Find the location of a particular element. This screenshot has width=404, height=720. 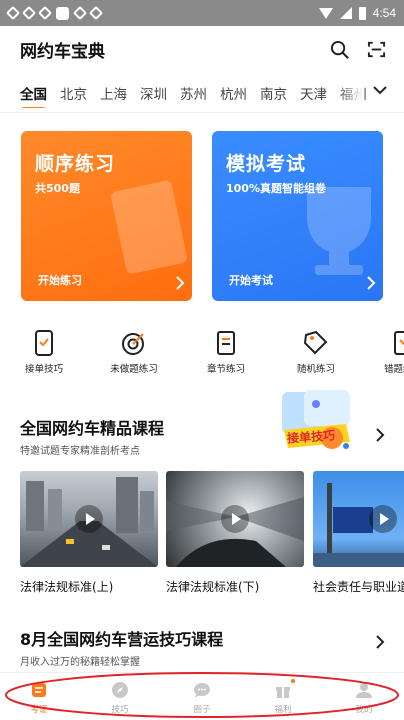

mock-exam-card: 模拟考试 100%真题智能组卷 开始考试 is located at coordinates (297, 216).